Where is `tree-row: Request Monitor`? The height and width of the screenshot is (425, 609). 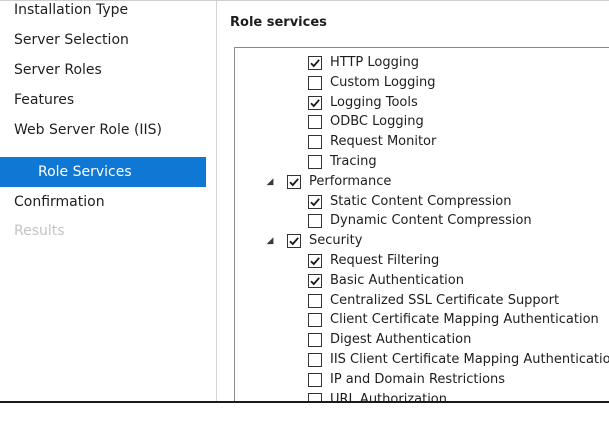 tree-row: Request Monitor is located at coordinates (422, 142).